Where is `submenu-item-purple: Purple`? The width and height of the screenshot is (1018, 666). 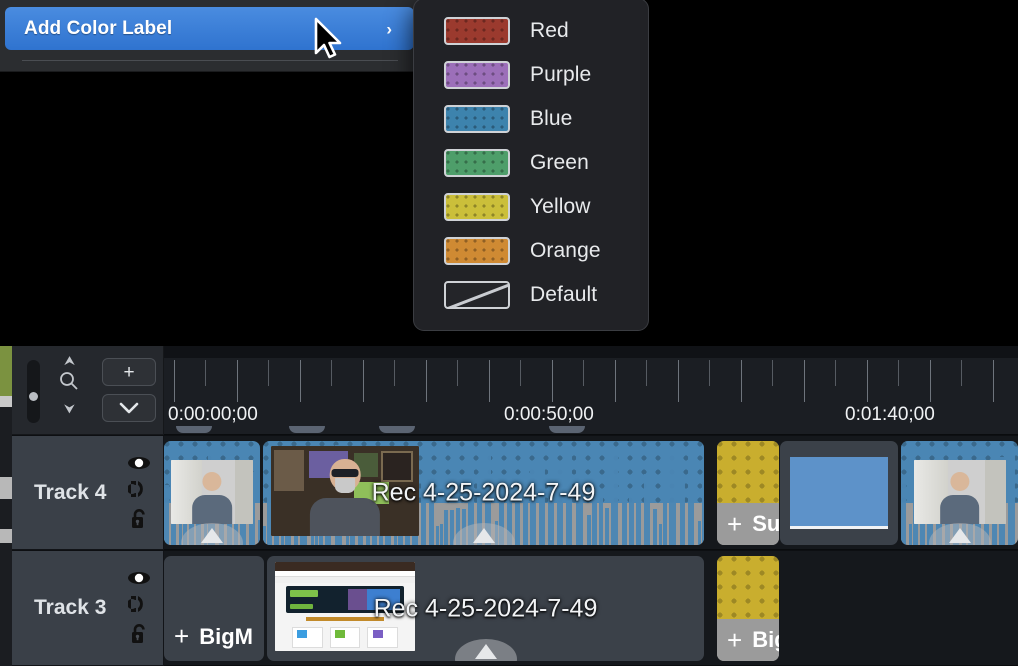
submenu-item-purple: Purple is located at coordinates (531, 75).